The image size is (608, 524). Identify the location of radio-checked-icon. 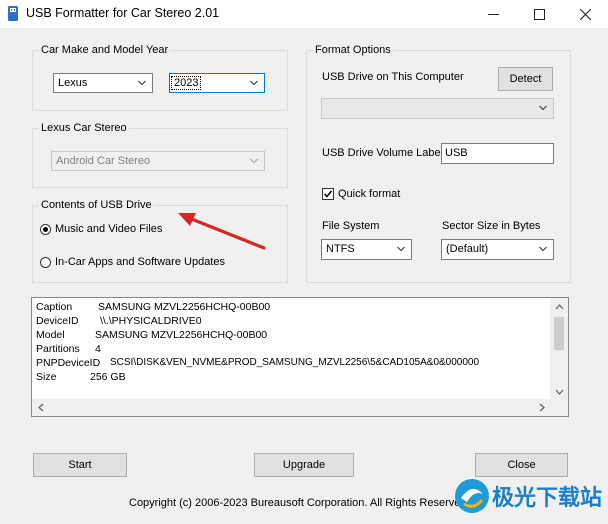
(45, 229).